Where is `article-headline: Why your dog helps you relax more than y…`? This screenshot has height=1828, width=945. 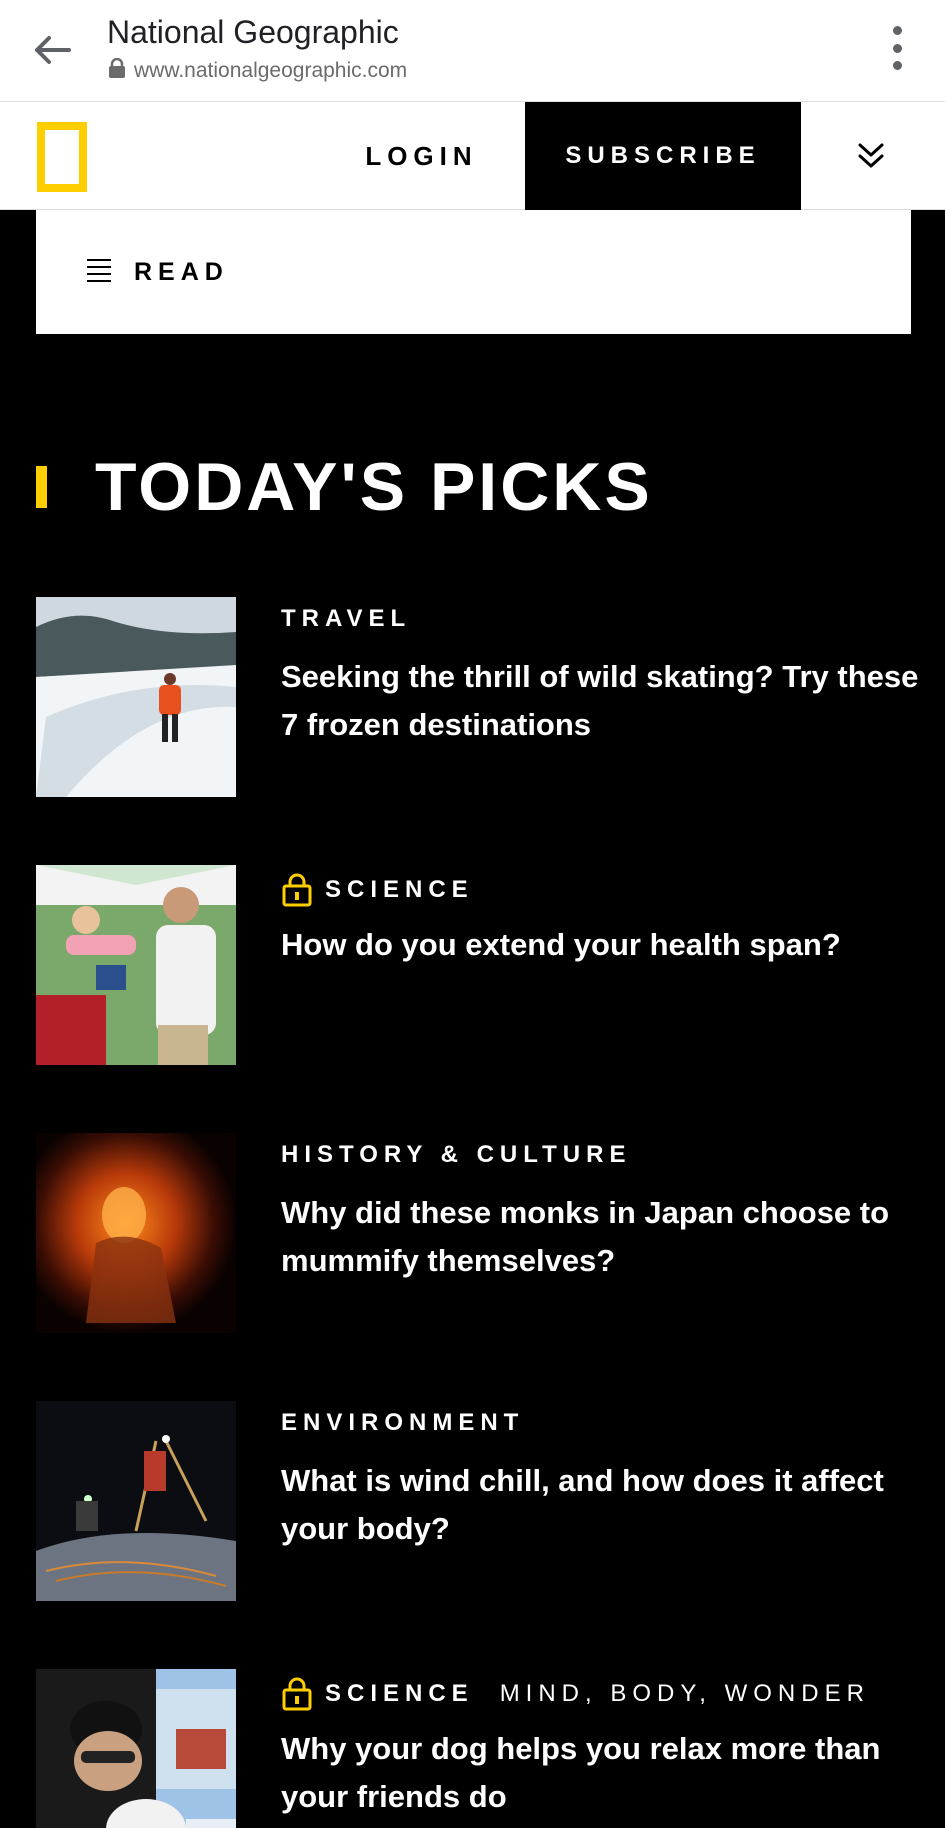 article-headline: Why your dog helps you relax more than y… is located at coordinates (601, 1773).